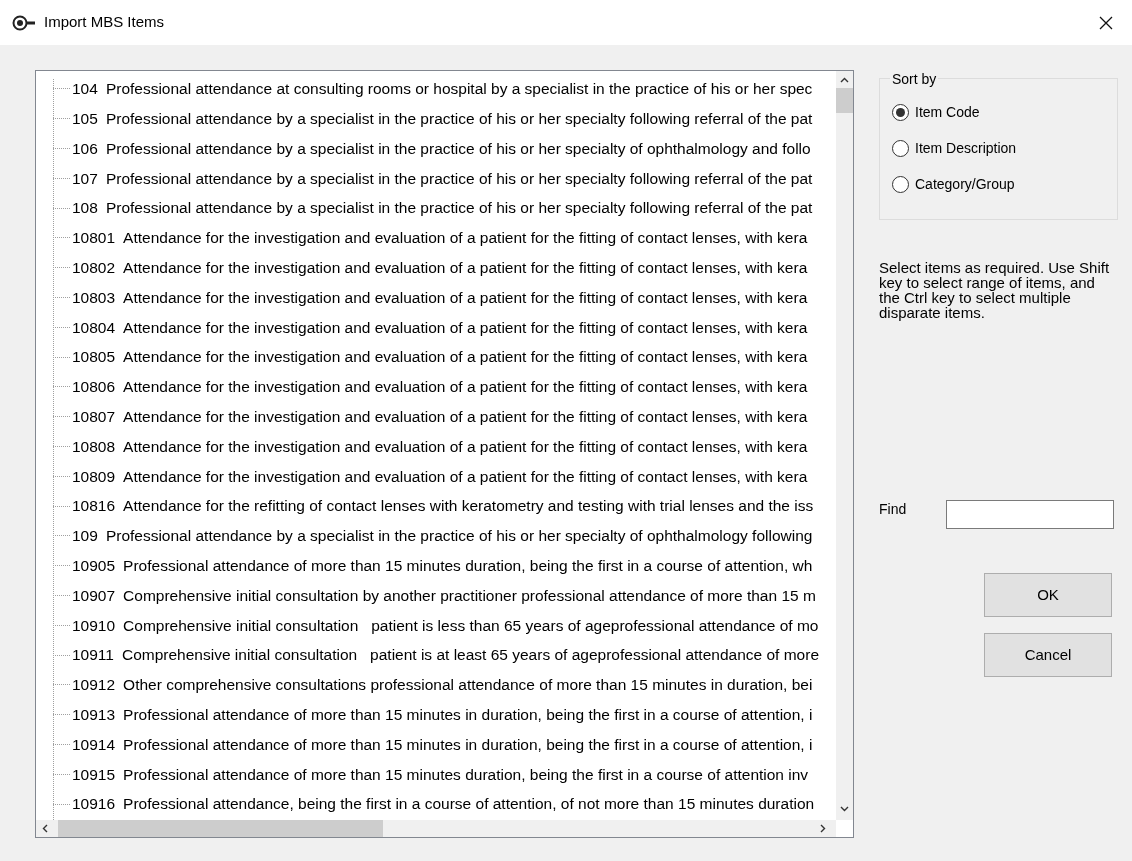 Image resolution: width=1132 pixels, height=861 pixels. Describe the element at coordinates (844, 445) in the screenshot. I see `vertical-scrollbar` at that location.